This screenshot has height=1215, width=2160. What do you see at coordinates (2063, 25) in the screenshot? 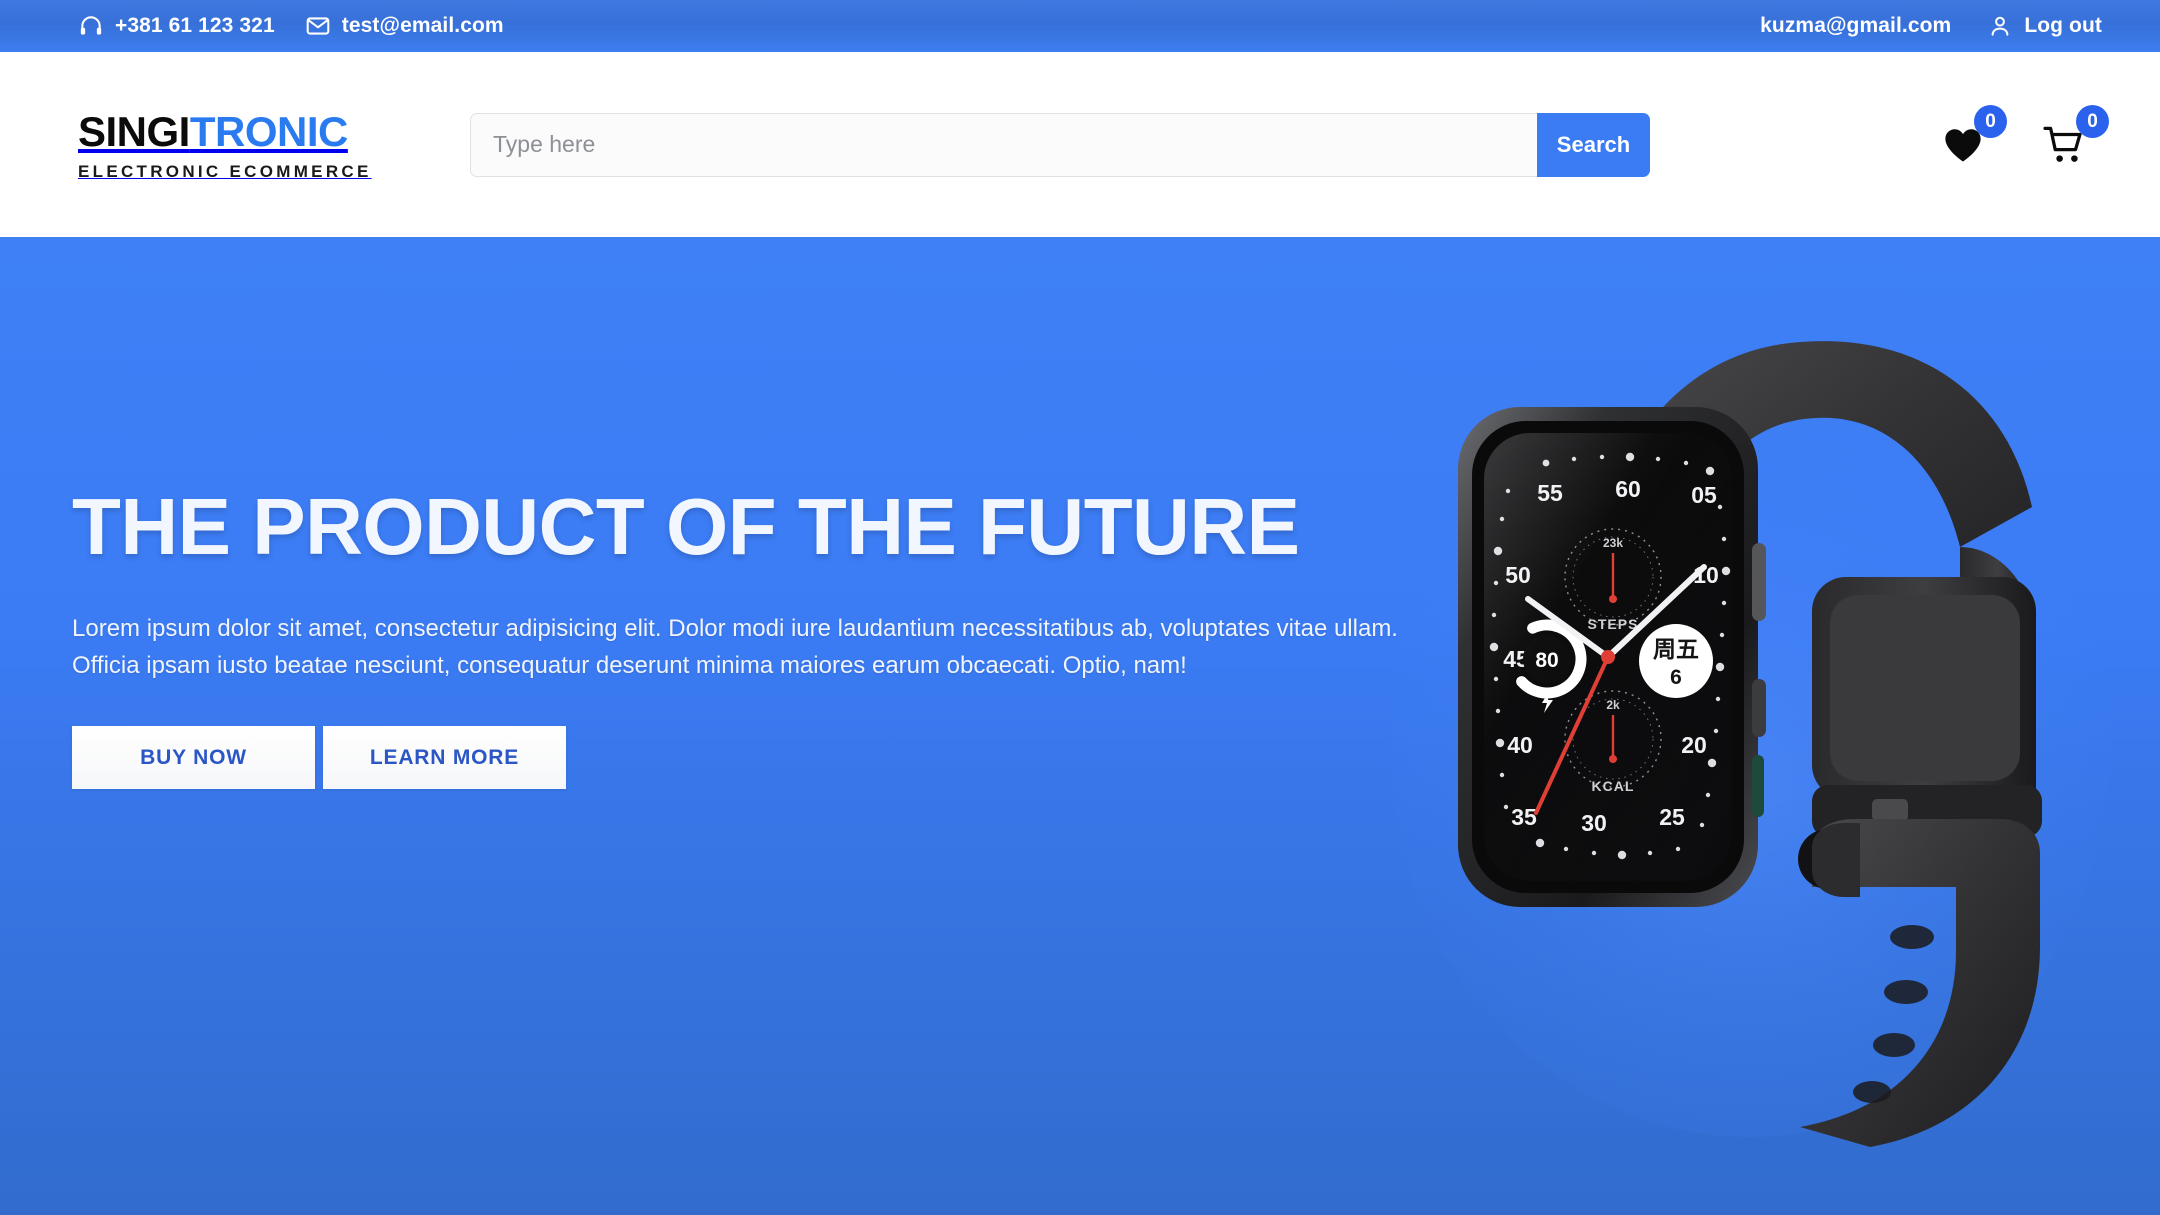
I see `logout-label: Log out` at bounding box center [2063, 25].